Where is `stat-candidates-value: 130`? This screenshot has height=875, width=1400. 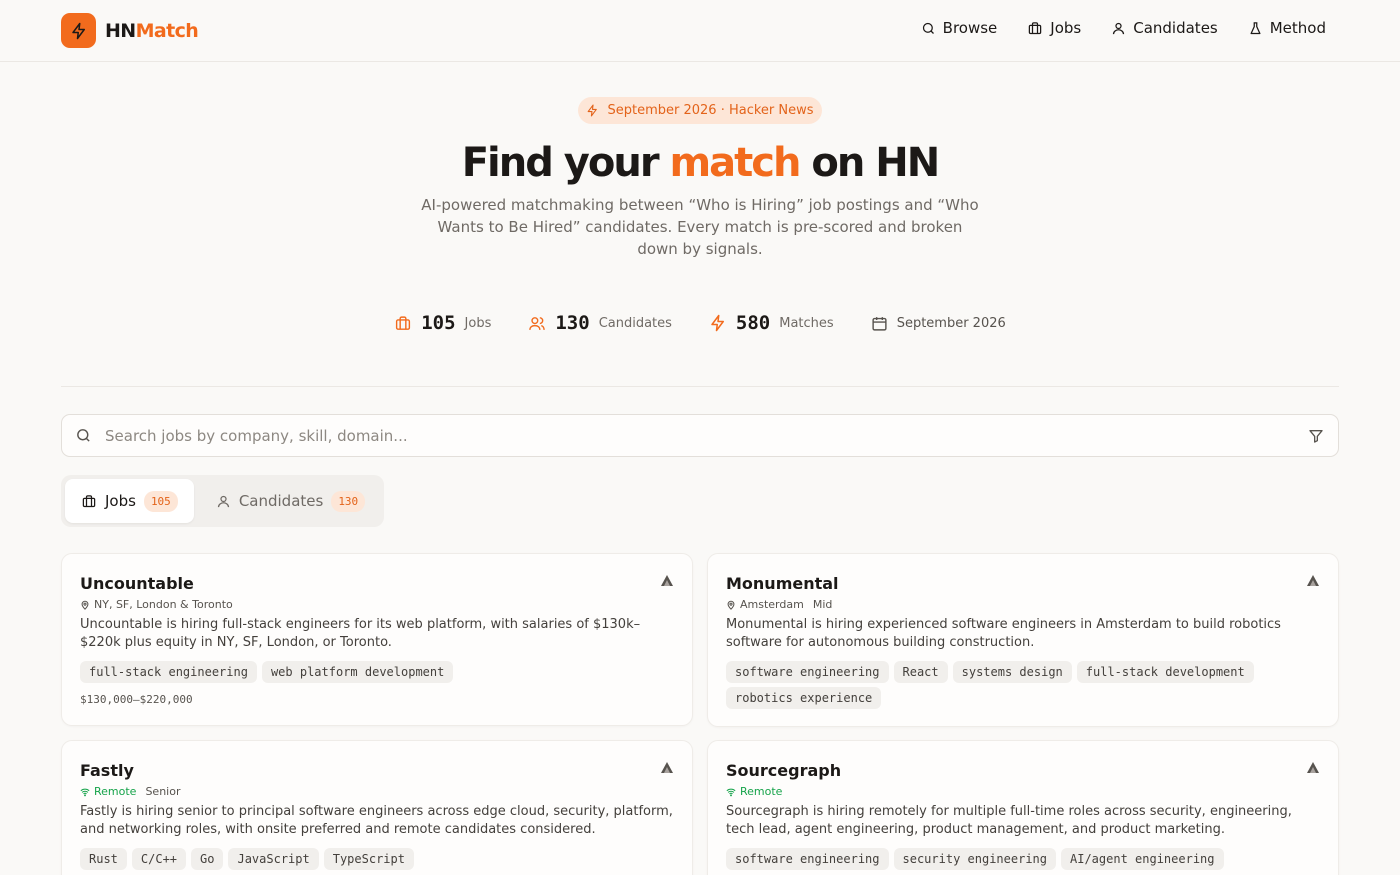 stat-candidates-value: 130 is located at coordinates (572, 323).